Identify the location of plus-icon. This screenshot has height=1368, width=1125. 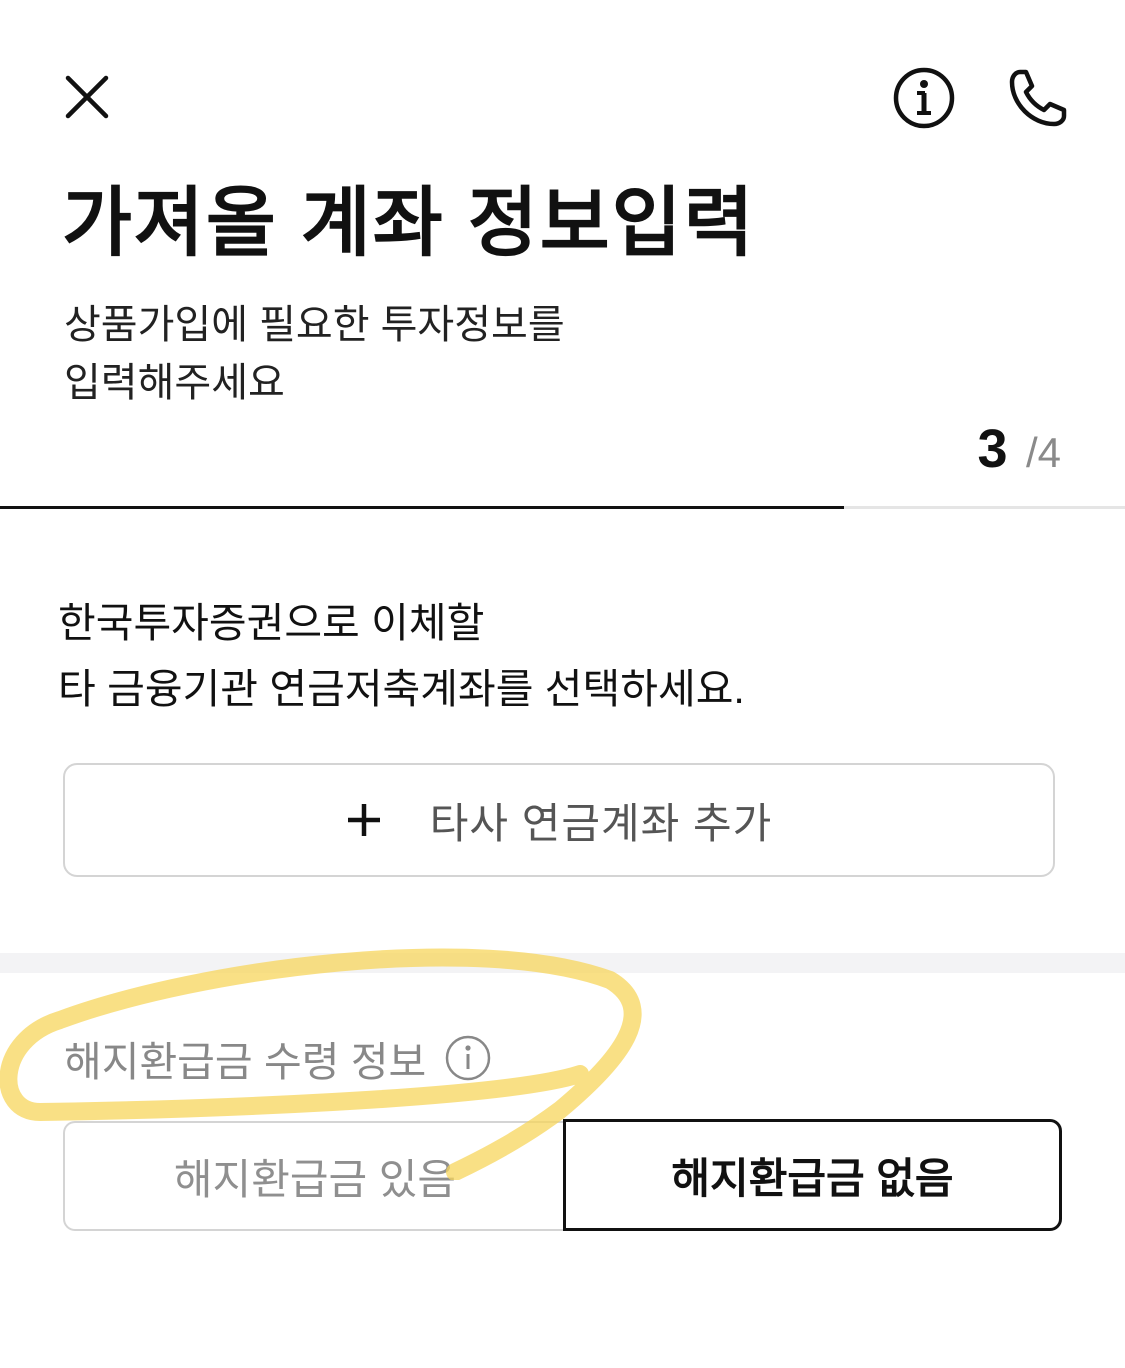
(363, 820).